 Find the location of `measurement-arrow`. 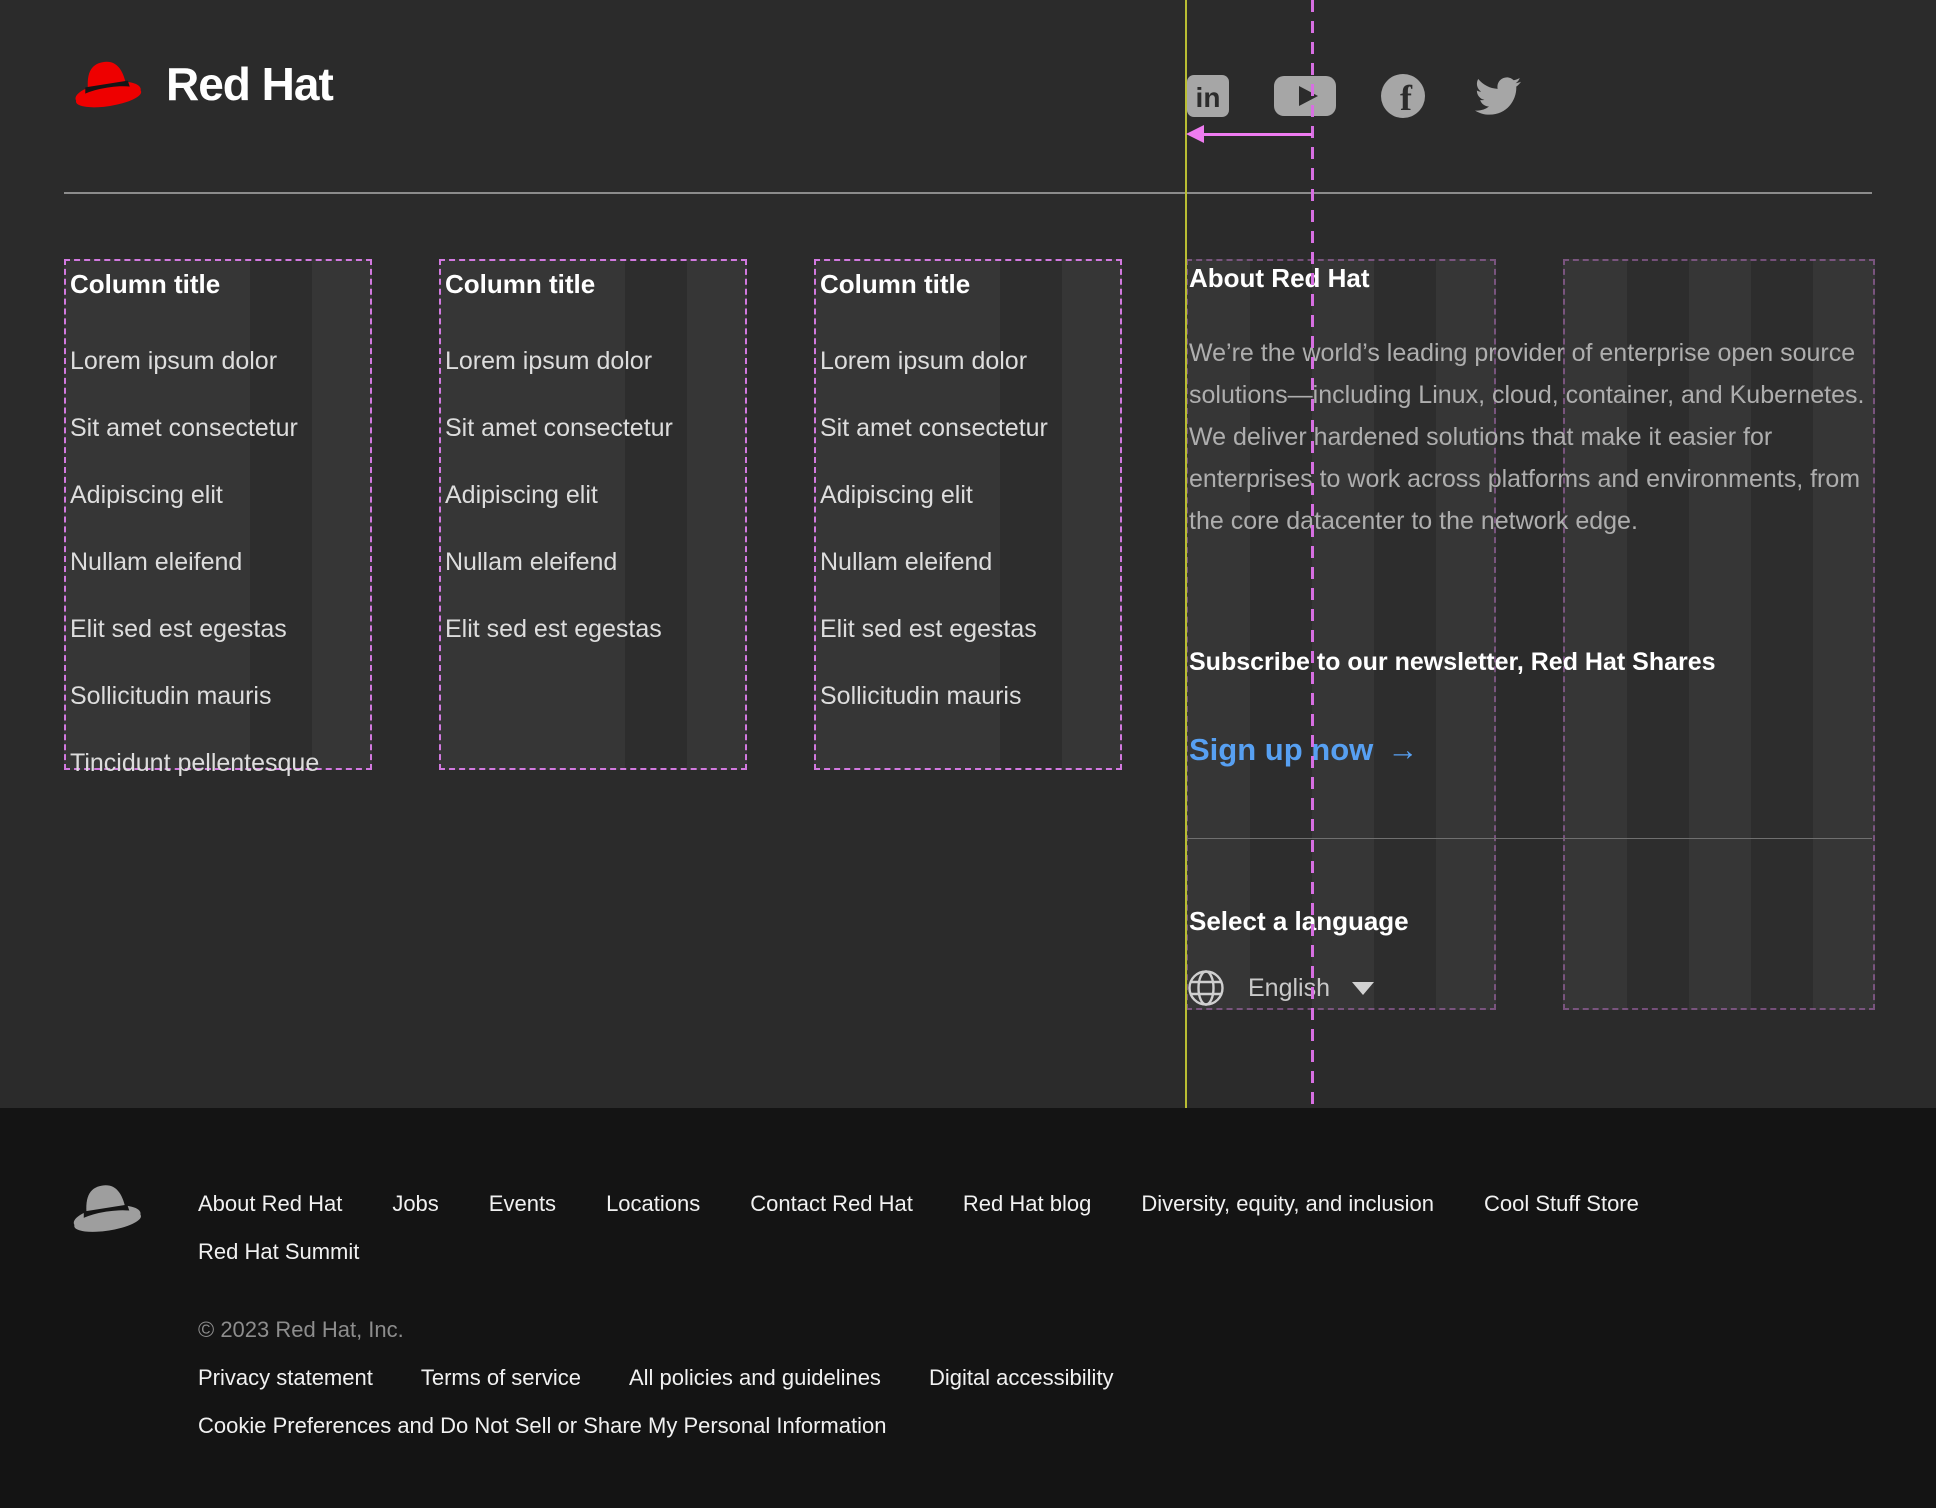

measurement-arrow is located at coordinates (1257, 134).